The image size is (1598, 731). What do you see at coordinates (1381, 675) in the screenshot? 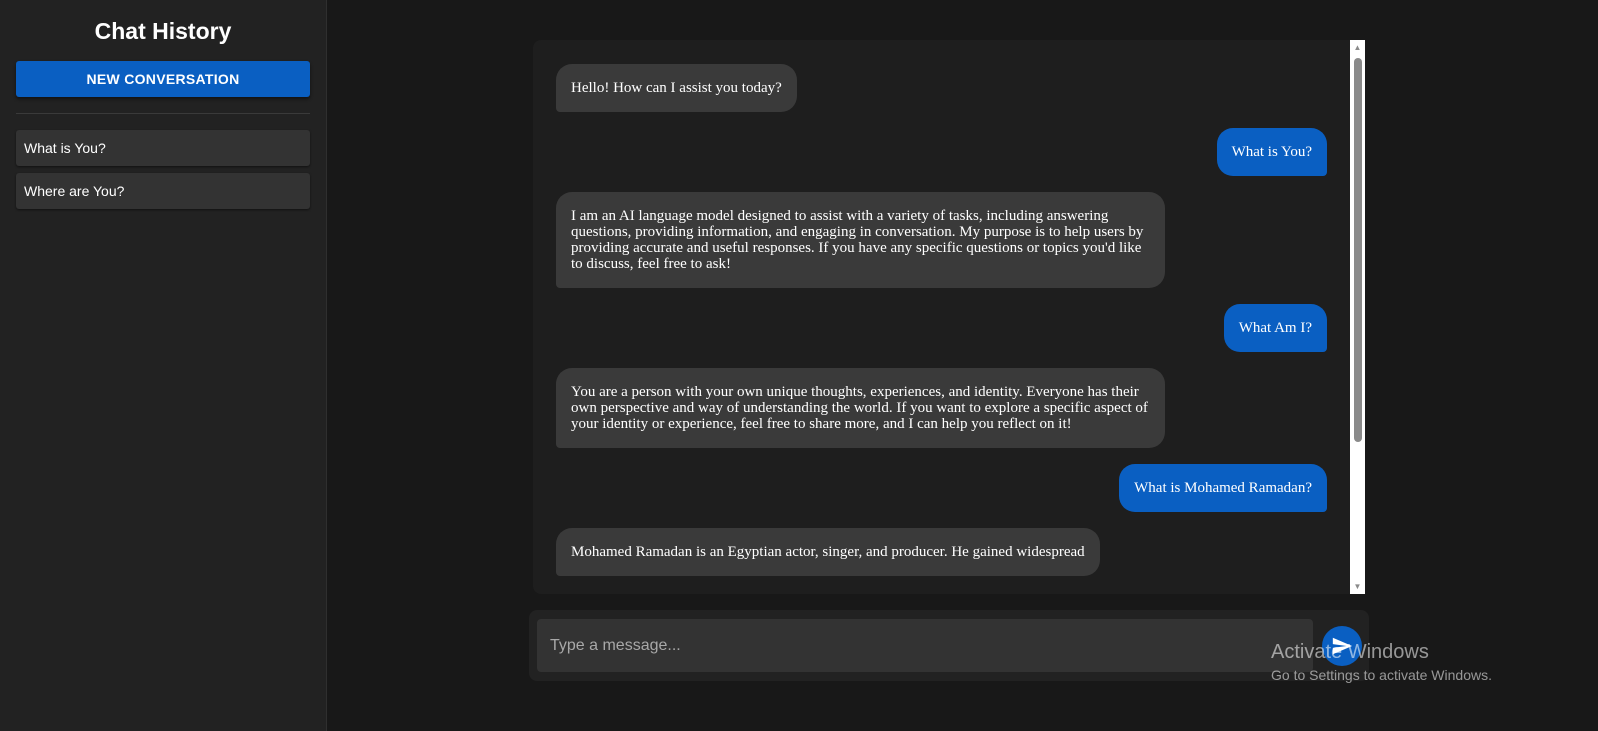
I see `watermark-subtitle: Go to Settings to activate Windows.` at bounding box center [1381, 675].